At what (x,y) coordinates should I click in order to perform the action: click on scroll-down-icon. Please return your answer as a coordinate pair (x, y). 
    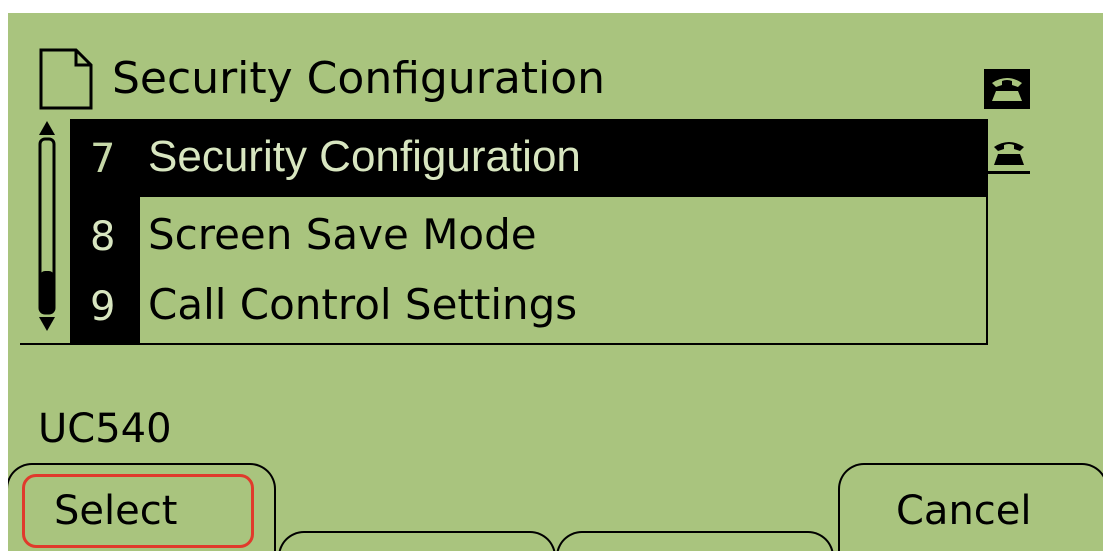
    Looking at the image, I should click on (47, 324).